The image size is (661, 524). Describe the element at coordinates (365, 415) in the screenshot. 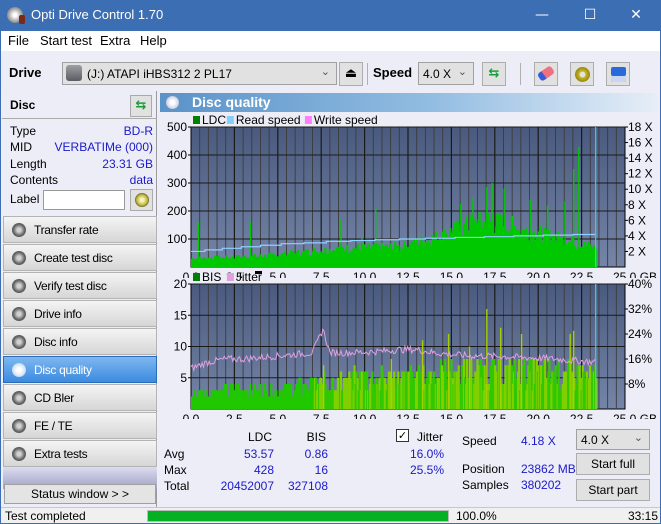

I see `x-tick-label: 10.0` at that location.